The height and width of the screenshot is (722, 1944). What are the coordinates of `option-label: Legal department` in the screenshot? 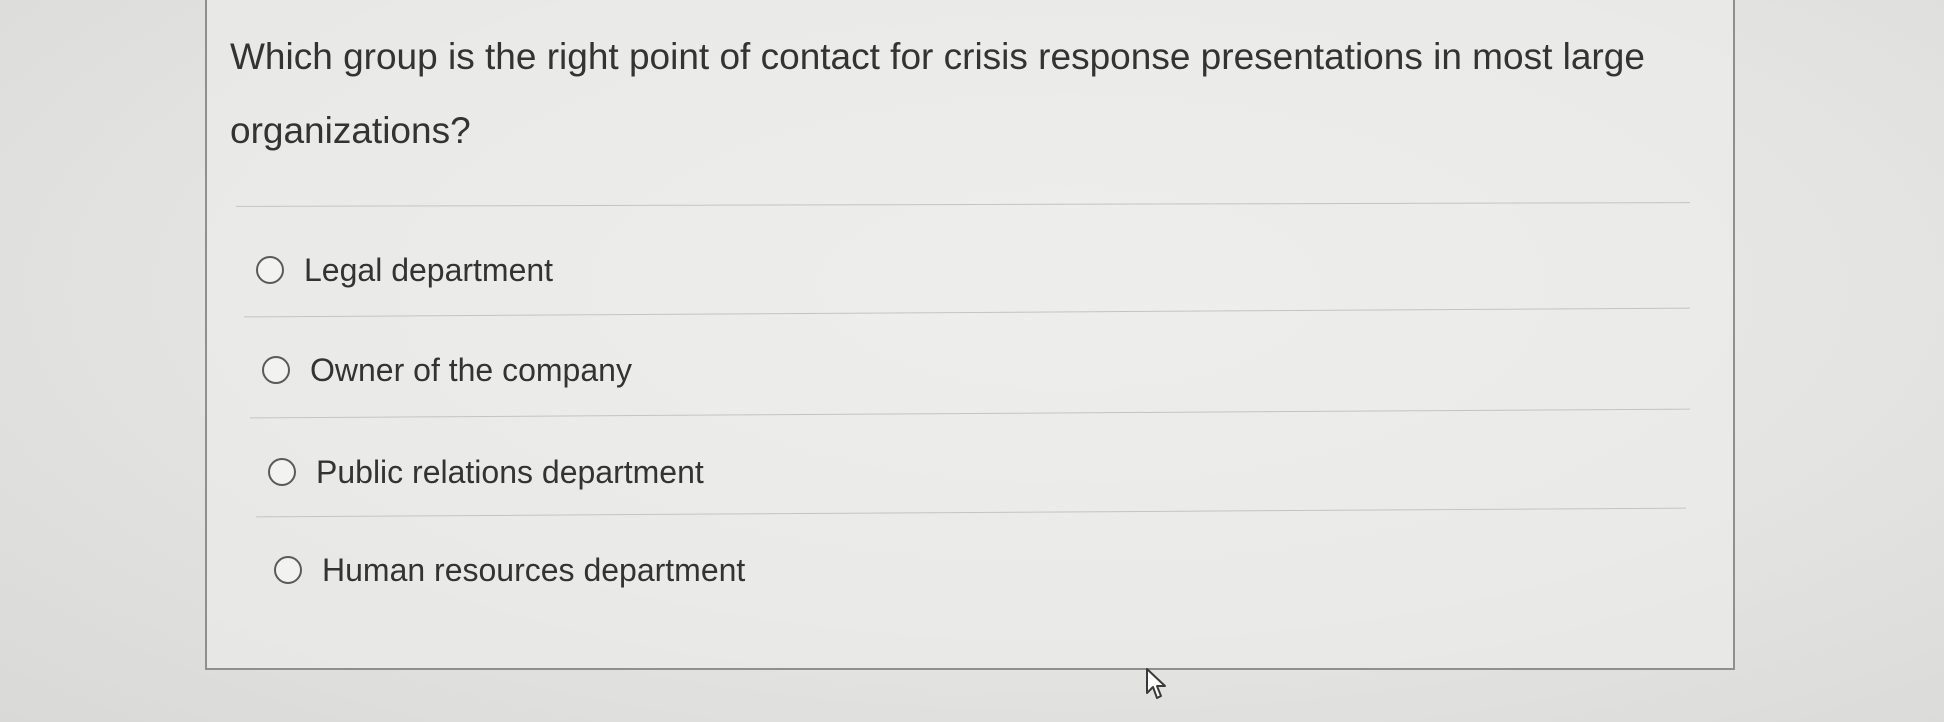 It's located at (429, 269).